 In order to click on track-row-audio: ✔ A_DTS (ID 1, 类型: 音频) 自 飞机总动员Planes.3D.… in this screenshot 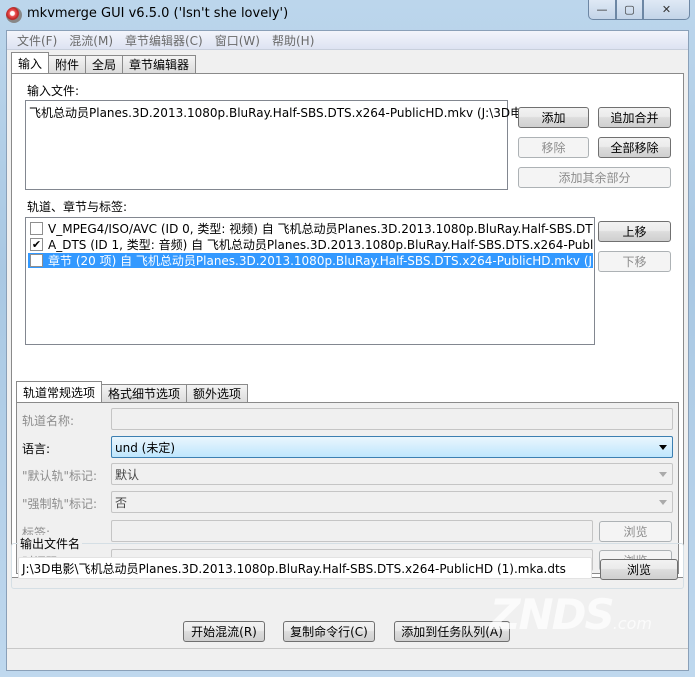, I will do `click(310, 244)`.